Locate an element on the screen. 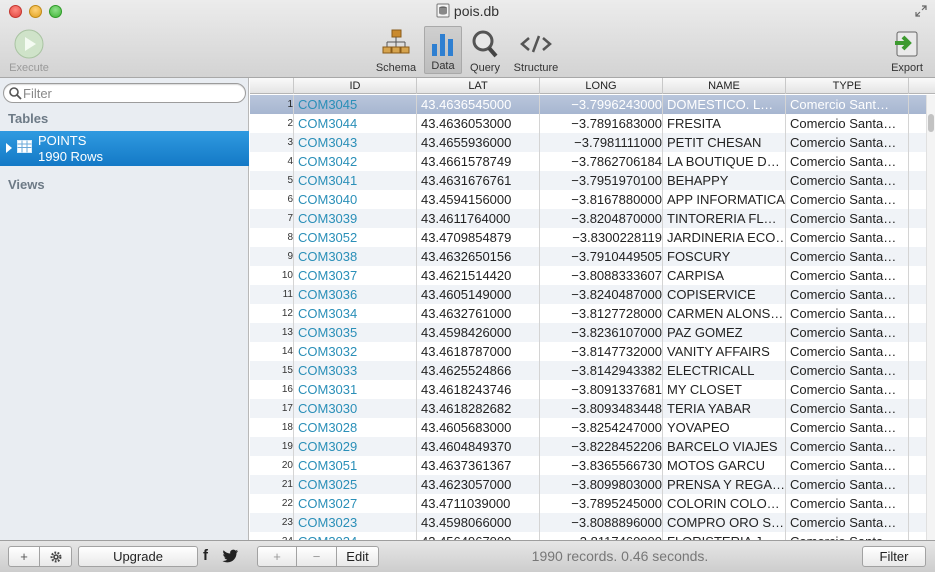 The height and width of the screenshot is (572, 935). cell-long: −3.7951970100 is located at coordinates (603, 180).